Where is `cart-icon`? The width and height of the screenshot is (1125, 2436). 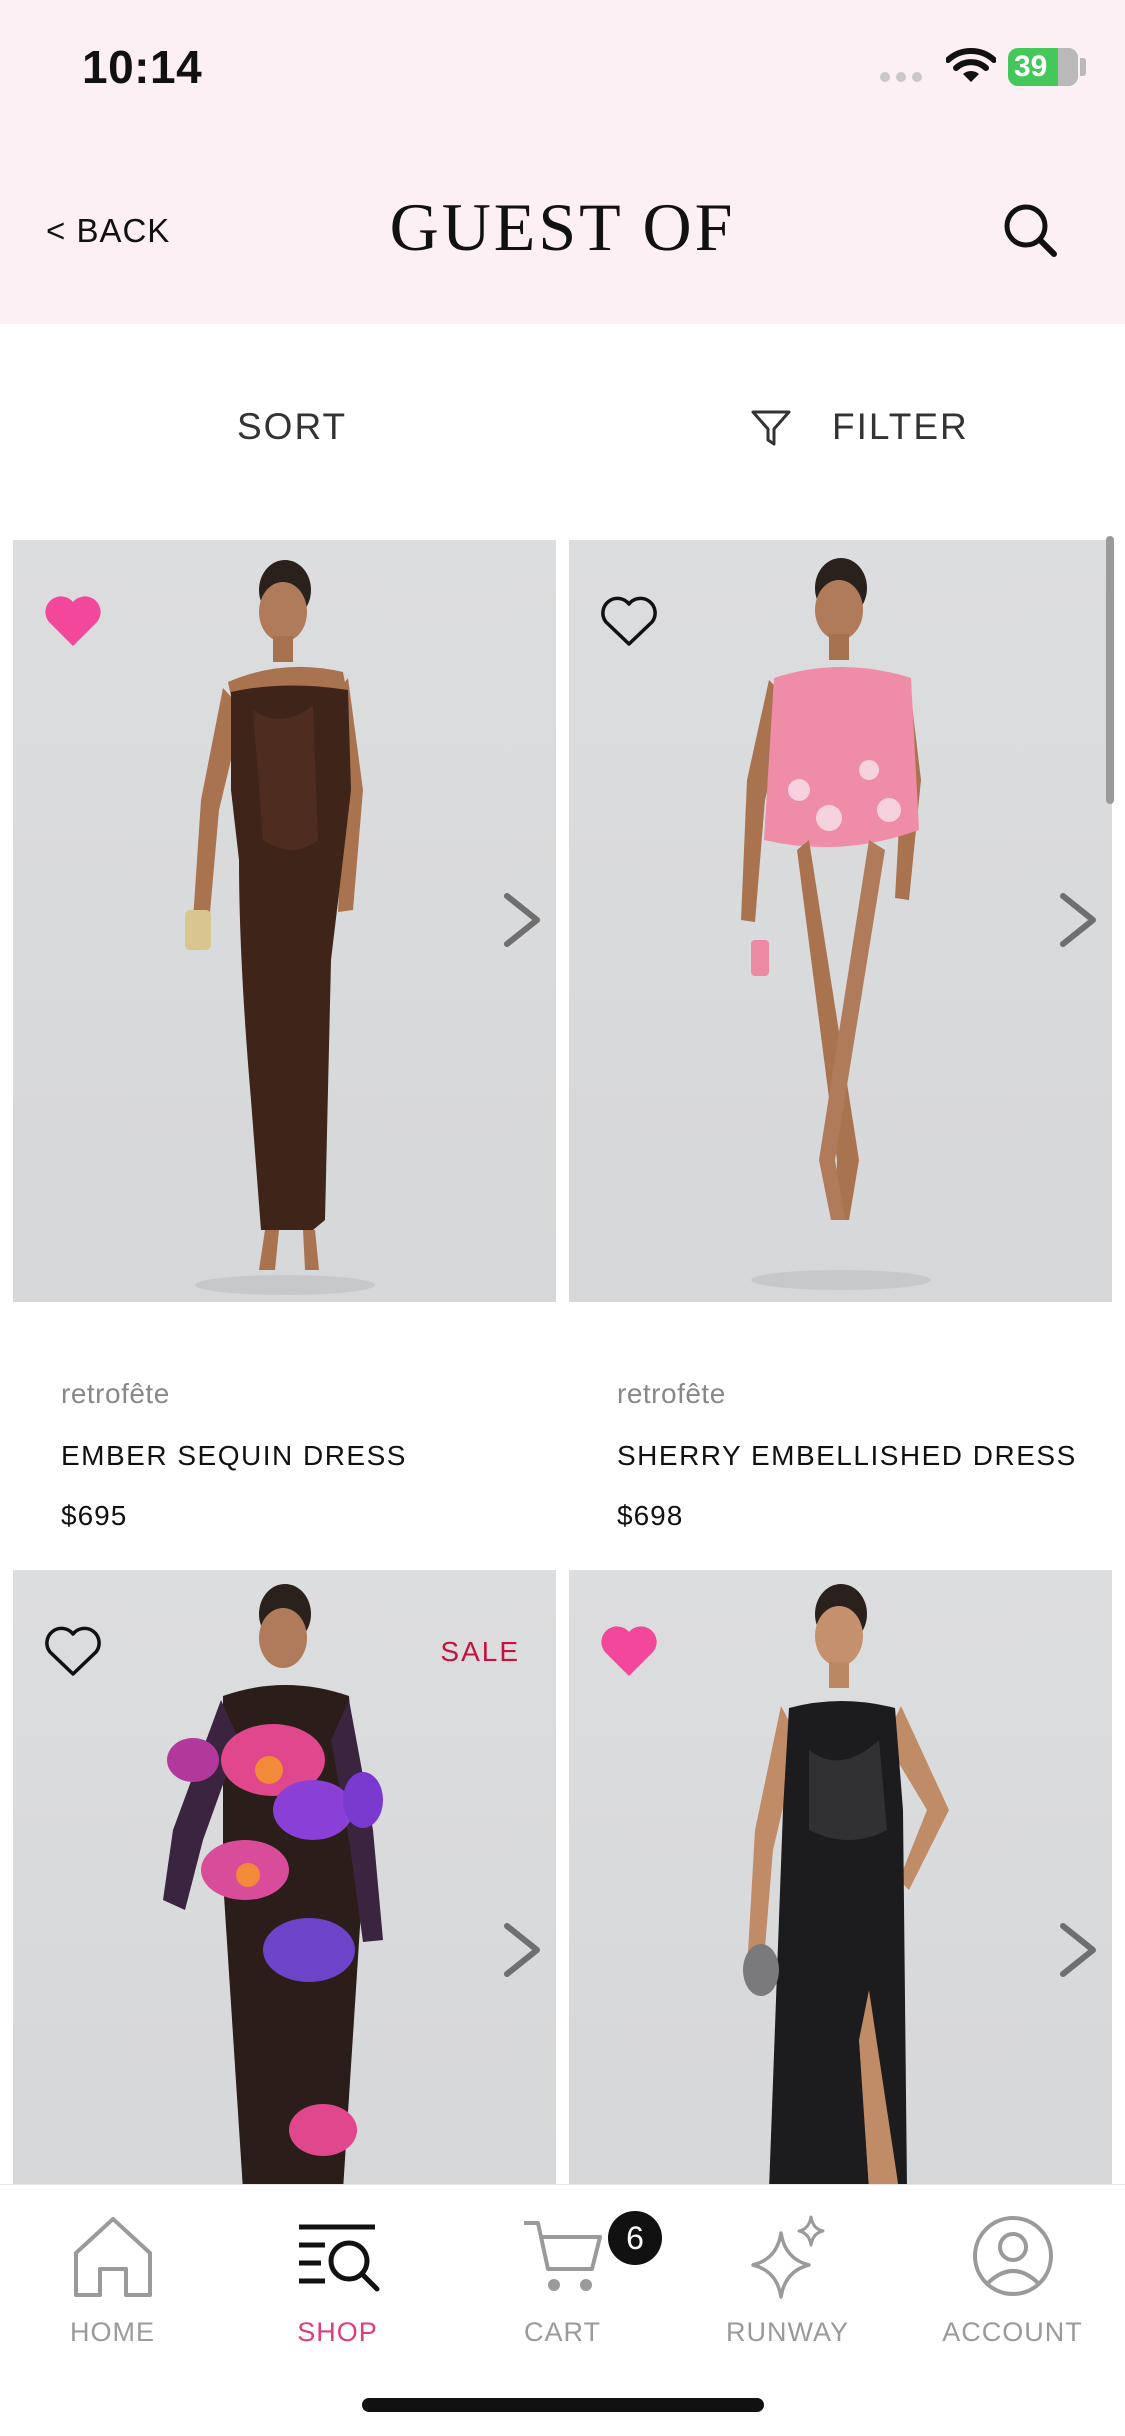
cart-icon is located at coordinates (563, 2256).